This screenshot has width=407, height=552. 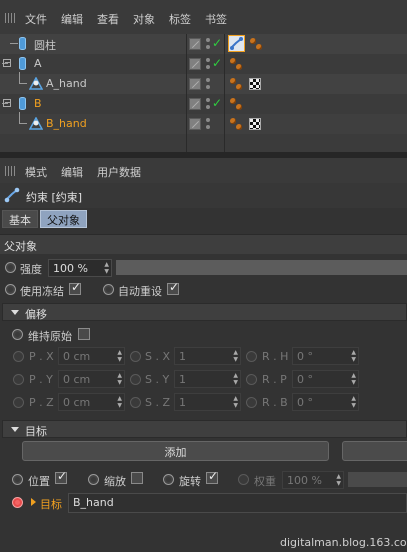 I want to click on menu-mode: 模式, so click(x=36, y=172).